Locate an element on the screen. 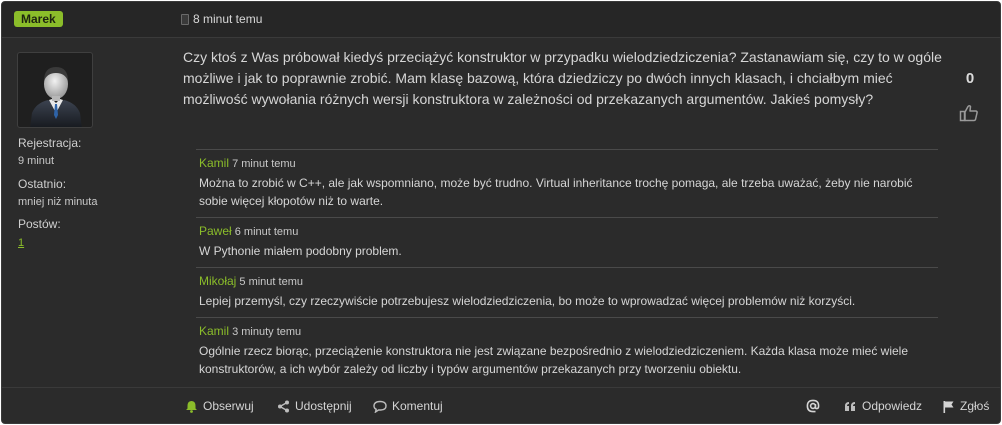 The image size is (1002, 425). last-seen-value: mniej niż minuta is located at coordinates (58, 202).